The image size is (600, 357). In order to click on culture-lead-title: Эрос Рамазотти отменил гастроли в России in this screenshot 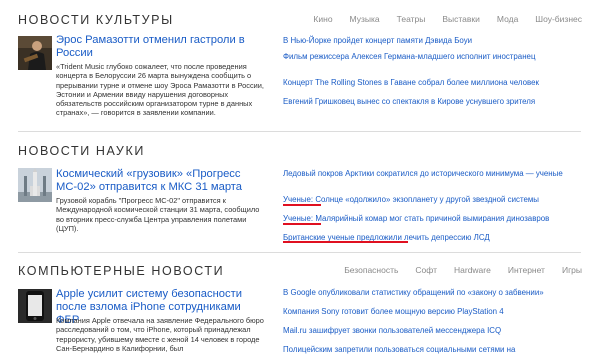, I will do `click(156, 47)`.